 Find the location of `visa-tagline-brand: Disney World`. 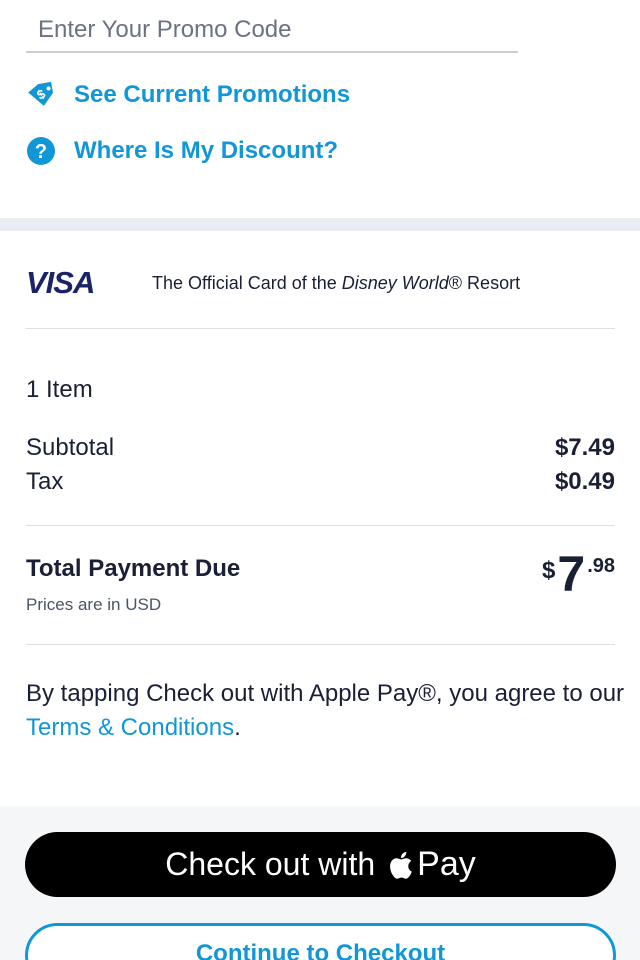

visa-tagline-brand: Disney World is located at coordinates (395, 282).